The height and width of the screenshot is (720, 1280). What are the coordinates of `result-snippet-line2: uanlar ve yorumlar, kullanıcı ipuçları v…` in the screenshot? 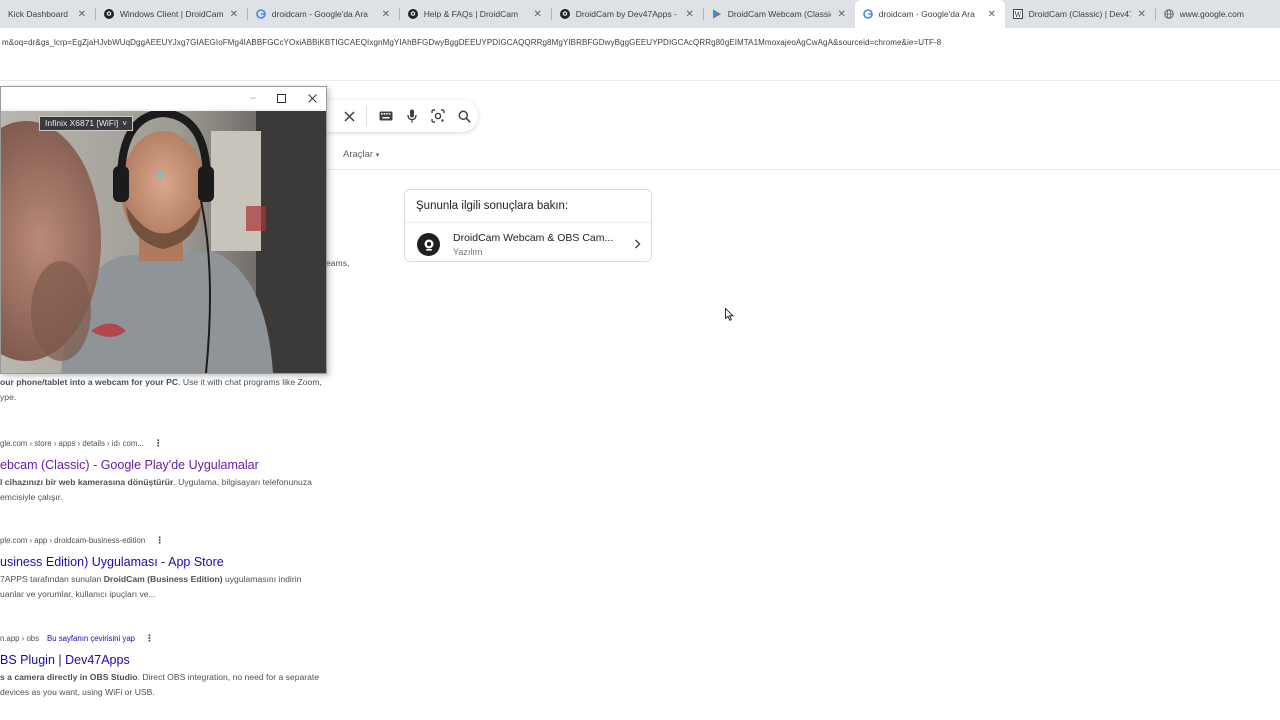 It's located at (78, 594).